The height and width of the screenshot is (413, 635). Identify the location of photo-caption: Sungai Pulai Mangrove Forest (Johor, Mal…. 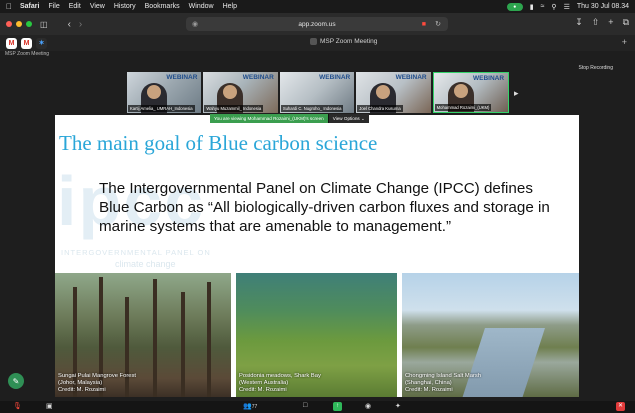
(97, 383).